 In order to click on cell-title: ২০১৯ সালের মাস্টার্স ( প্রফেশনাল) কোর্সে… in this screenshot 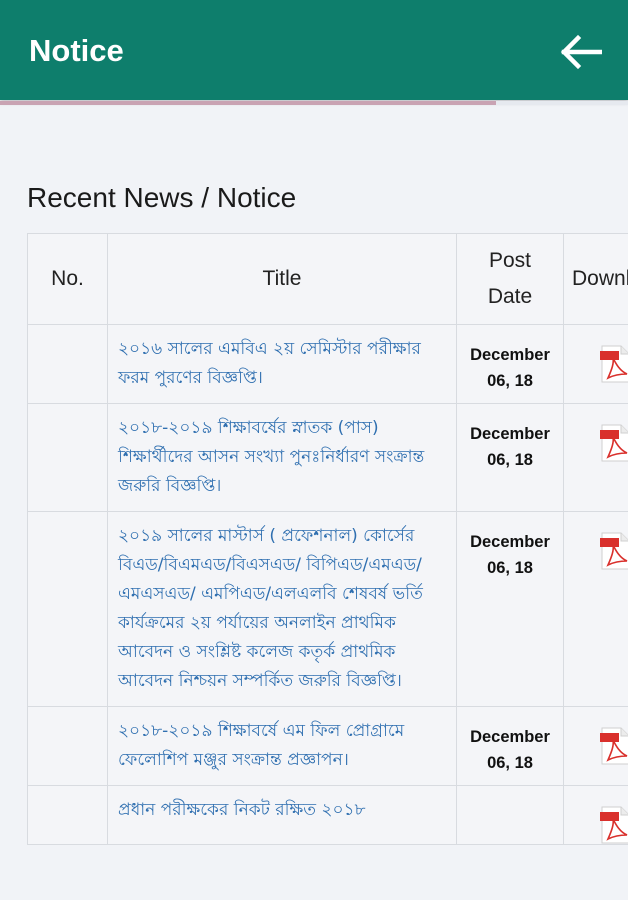, I will do `click(282, 609)`.